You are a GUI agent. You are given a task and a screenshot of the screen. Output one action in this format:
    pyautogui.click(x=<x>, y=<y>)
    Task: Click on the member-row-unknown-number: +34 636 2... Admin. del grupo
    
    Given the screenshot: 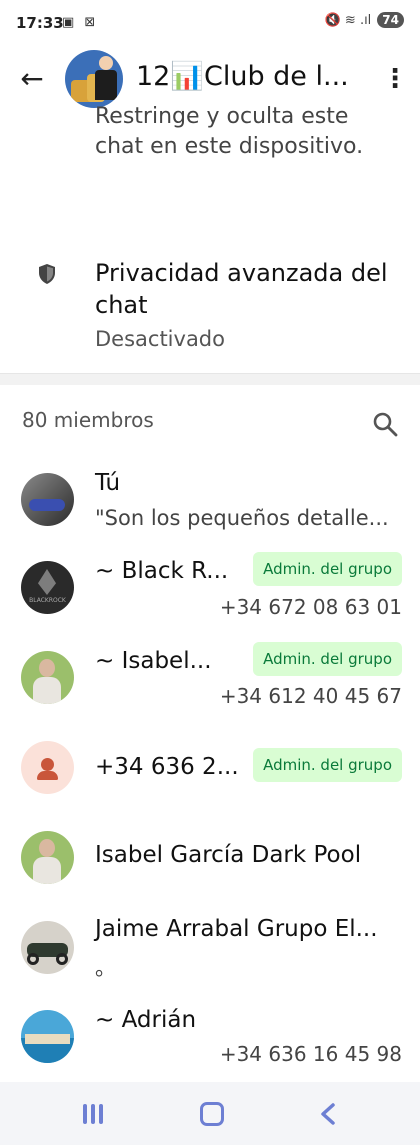 What is the action you would take?
    pyautogui.click(x=210, y=770)
    